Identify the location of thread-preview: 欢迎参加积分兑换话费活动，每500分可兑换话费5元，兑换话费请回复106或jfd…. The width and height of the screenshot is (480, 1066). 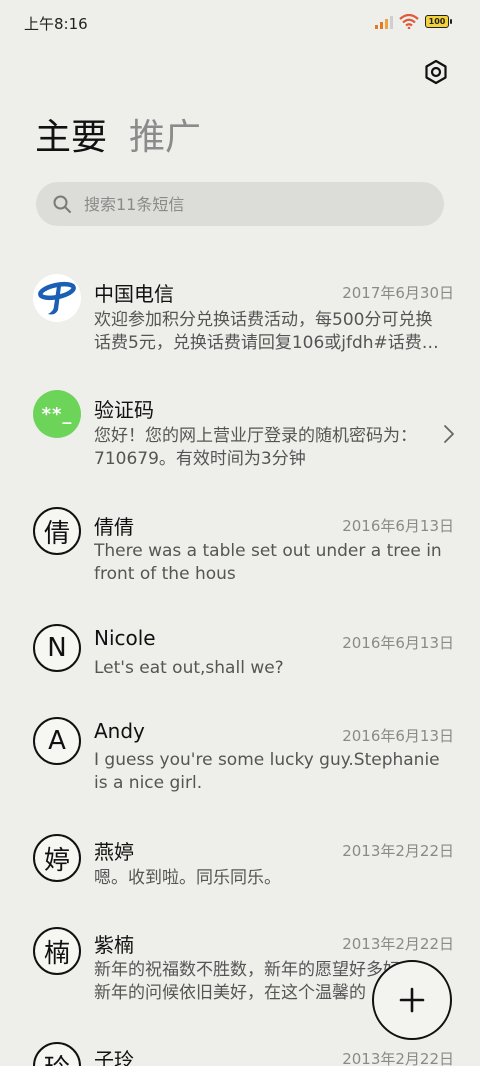
(266, 331).